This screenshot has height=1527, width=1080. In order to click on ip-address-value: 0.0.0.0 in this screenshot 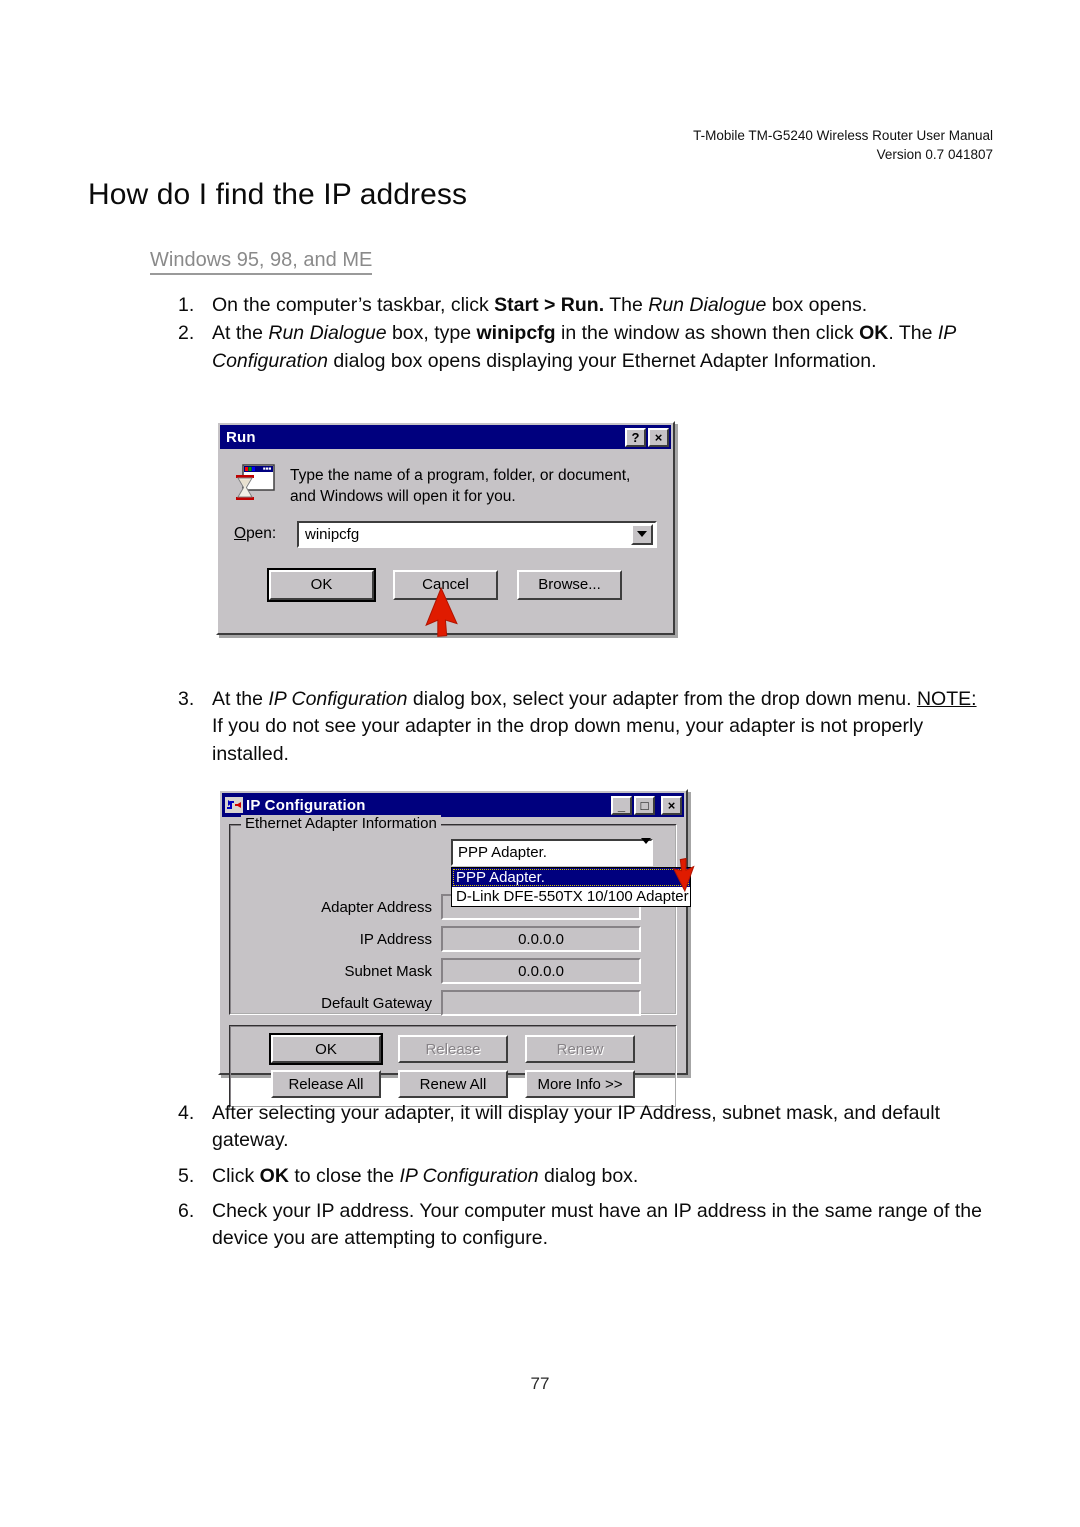, I will do `click(541, 939)`.